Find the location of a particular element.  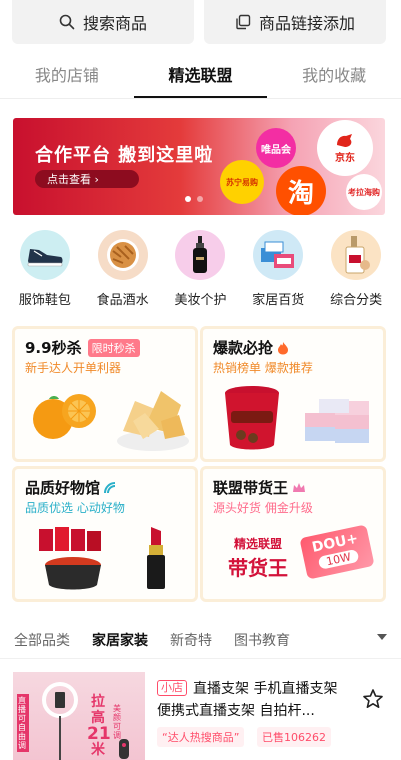

hot-items-title: 爆款必抢 is located at coordinates (251, 347).